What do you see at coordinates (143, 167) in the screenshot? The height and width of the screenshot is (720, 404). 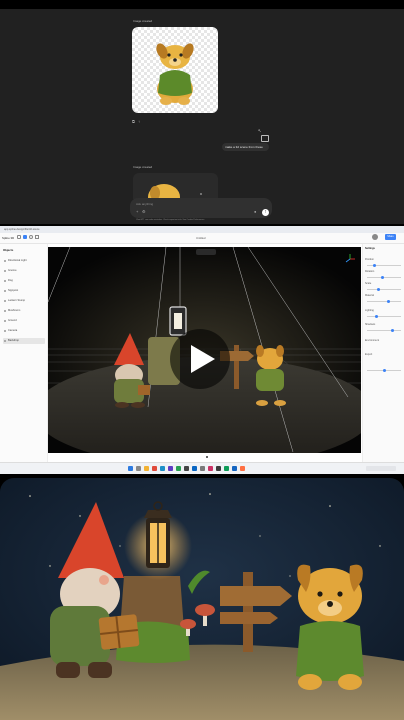 I see `image-created-label-2: Image created` at bounding box center [143, 167].